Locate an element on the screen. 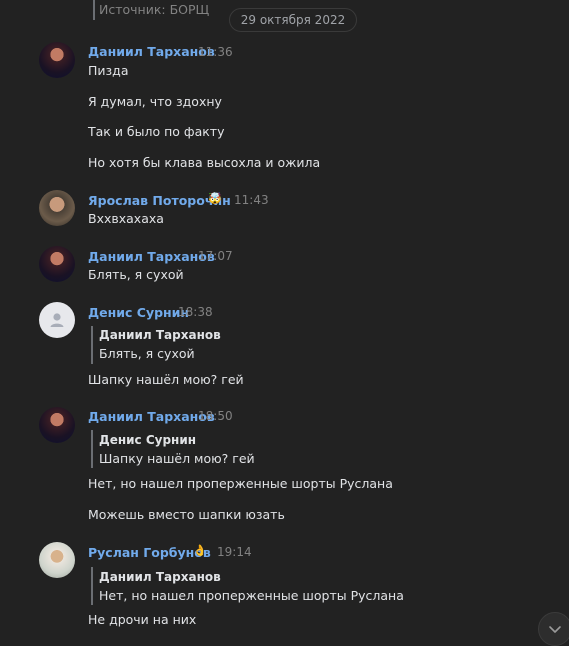 Image resolution: width=569 pixels, height=646 pixels. status-emoji: 🤯 is located at coordinates (215, 198).